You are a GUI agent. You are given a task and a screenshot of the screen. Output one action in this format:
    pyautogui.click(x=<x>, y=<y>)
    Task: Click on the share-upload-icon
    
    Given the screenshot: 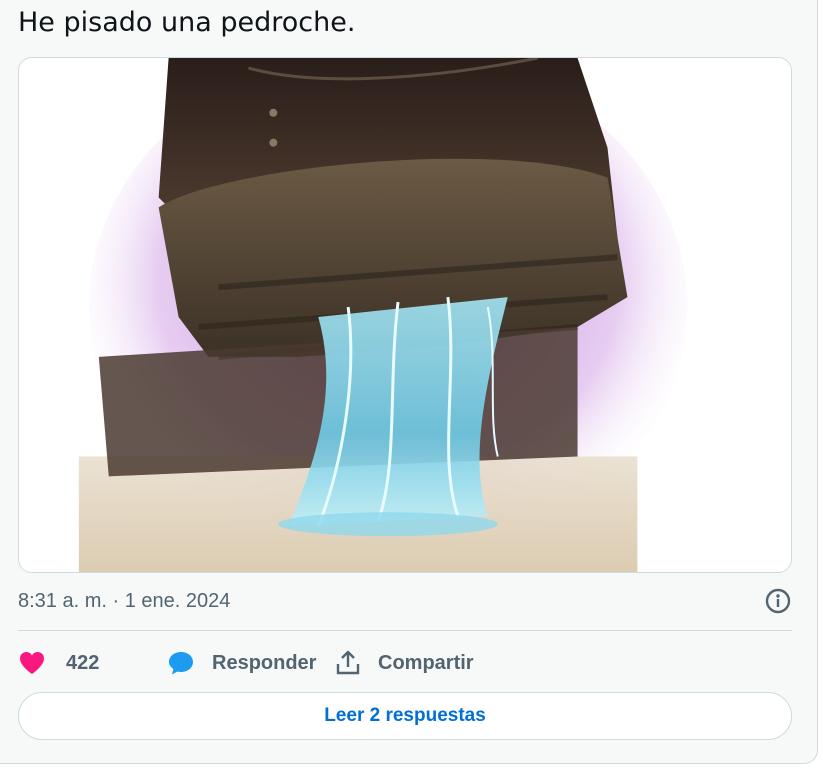 What is the action you would take?
    pyautogui.click(x=348, y=663)
    